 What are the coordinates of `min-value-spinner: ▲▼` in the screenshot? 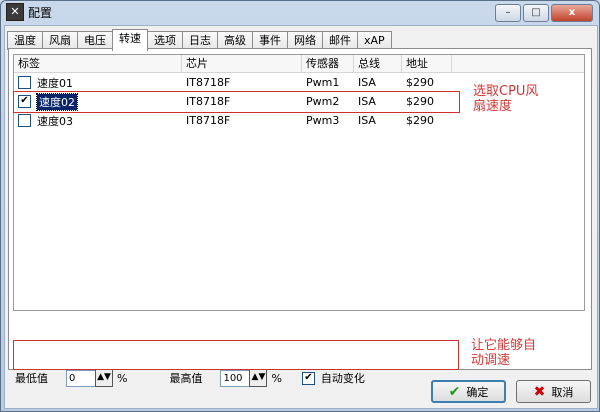 It's located at (104, 378).